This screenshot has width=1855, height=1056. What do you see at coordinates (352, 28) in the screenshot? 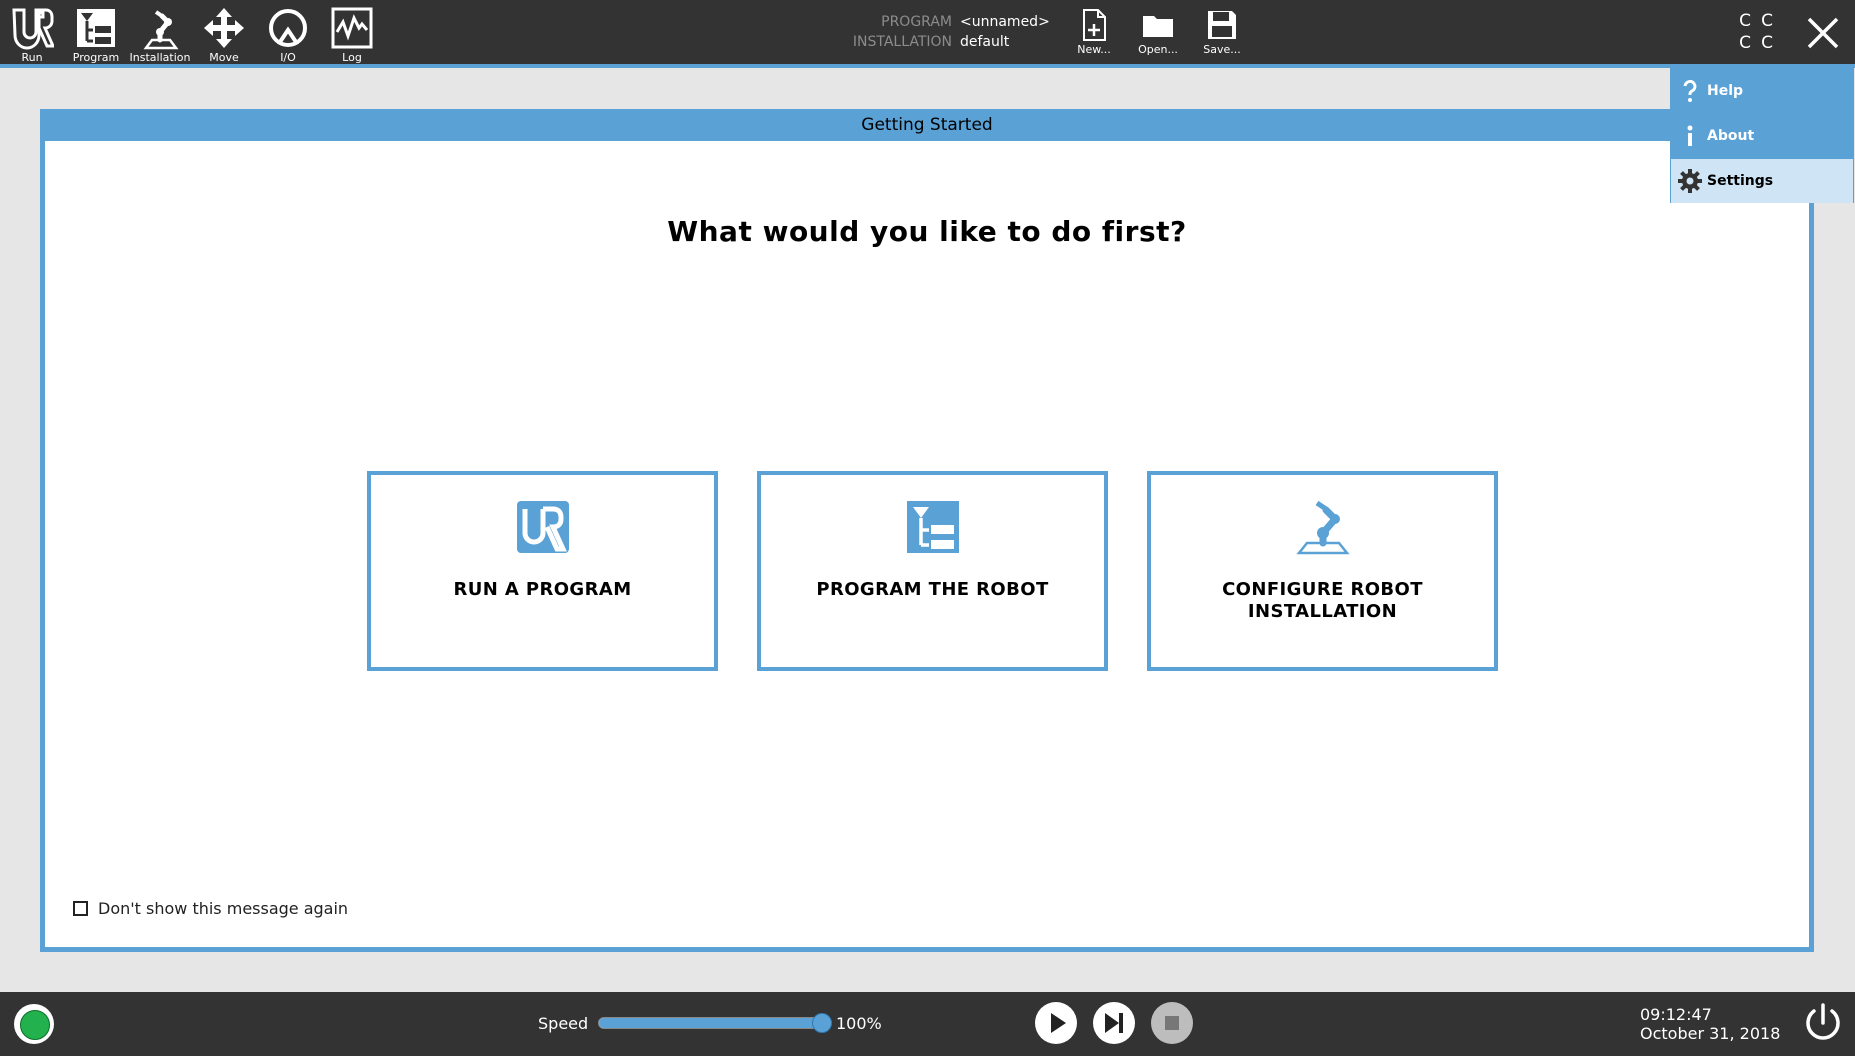
I see `log-graph-icon` at bounding box center [352, 28].